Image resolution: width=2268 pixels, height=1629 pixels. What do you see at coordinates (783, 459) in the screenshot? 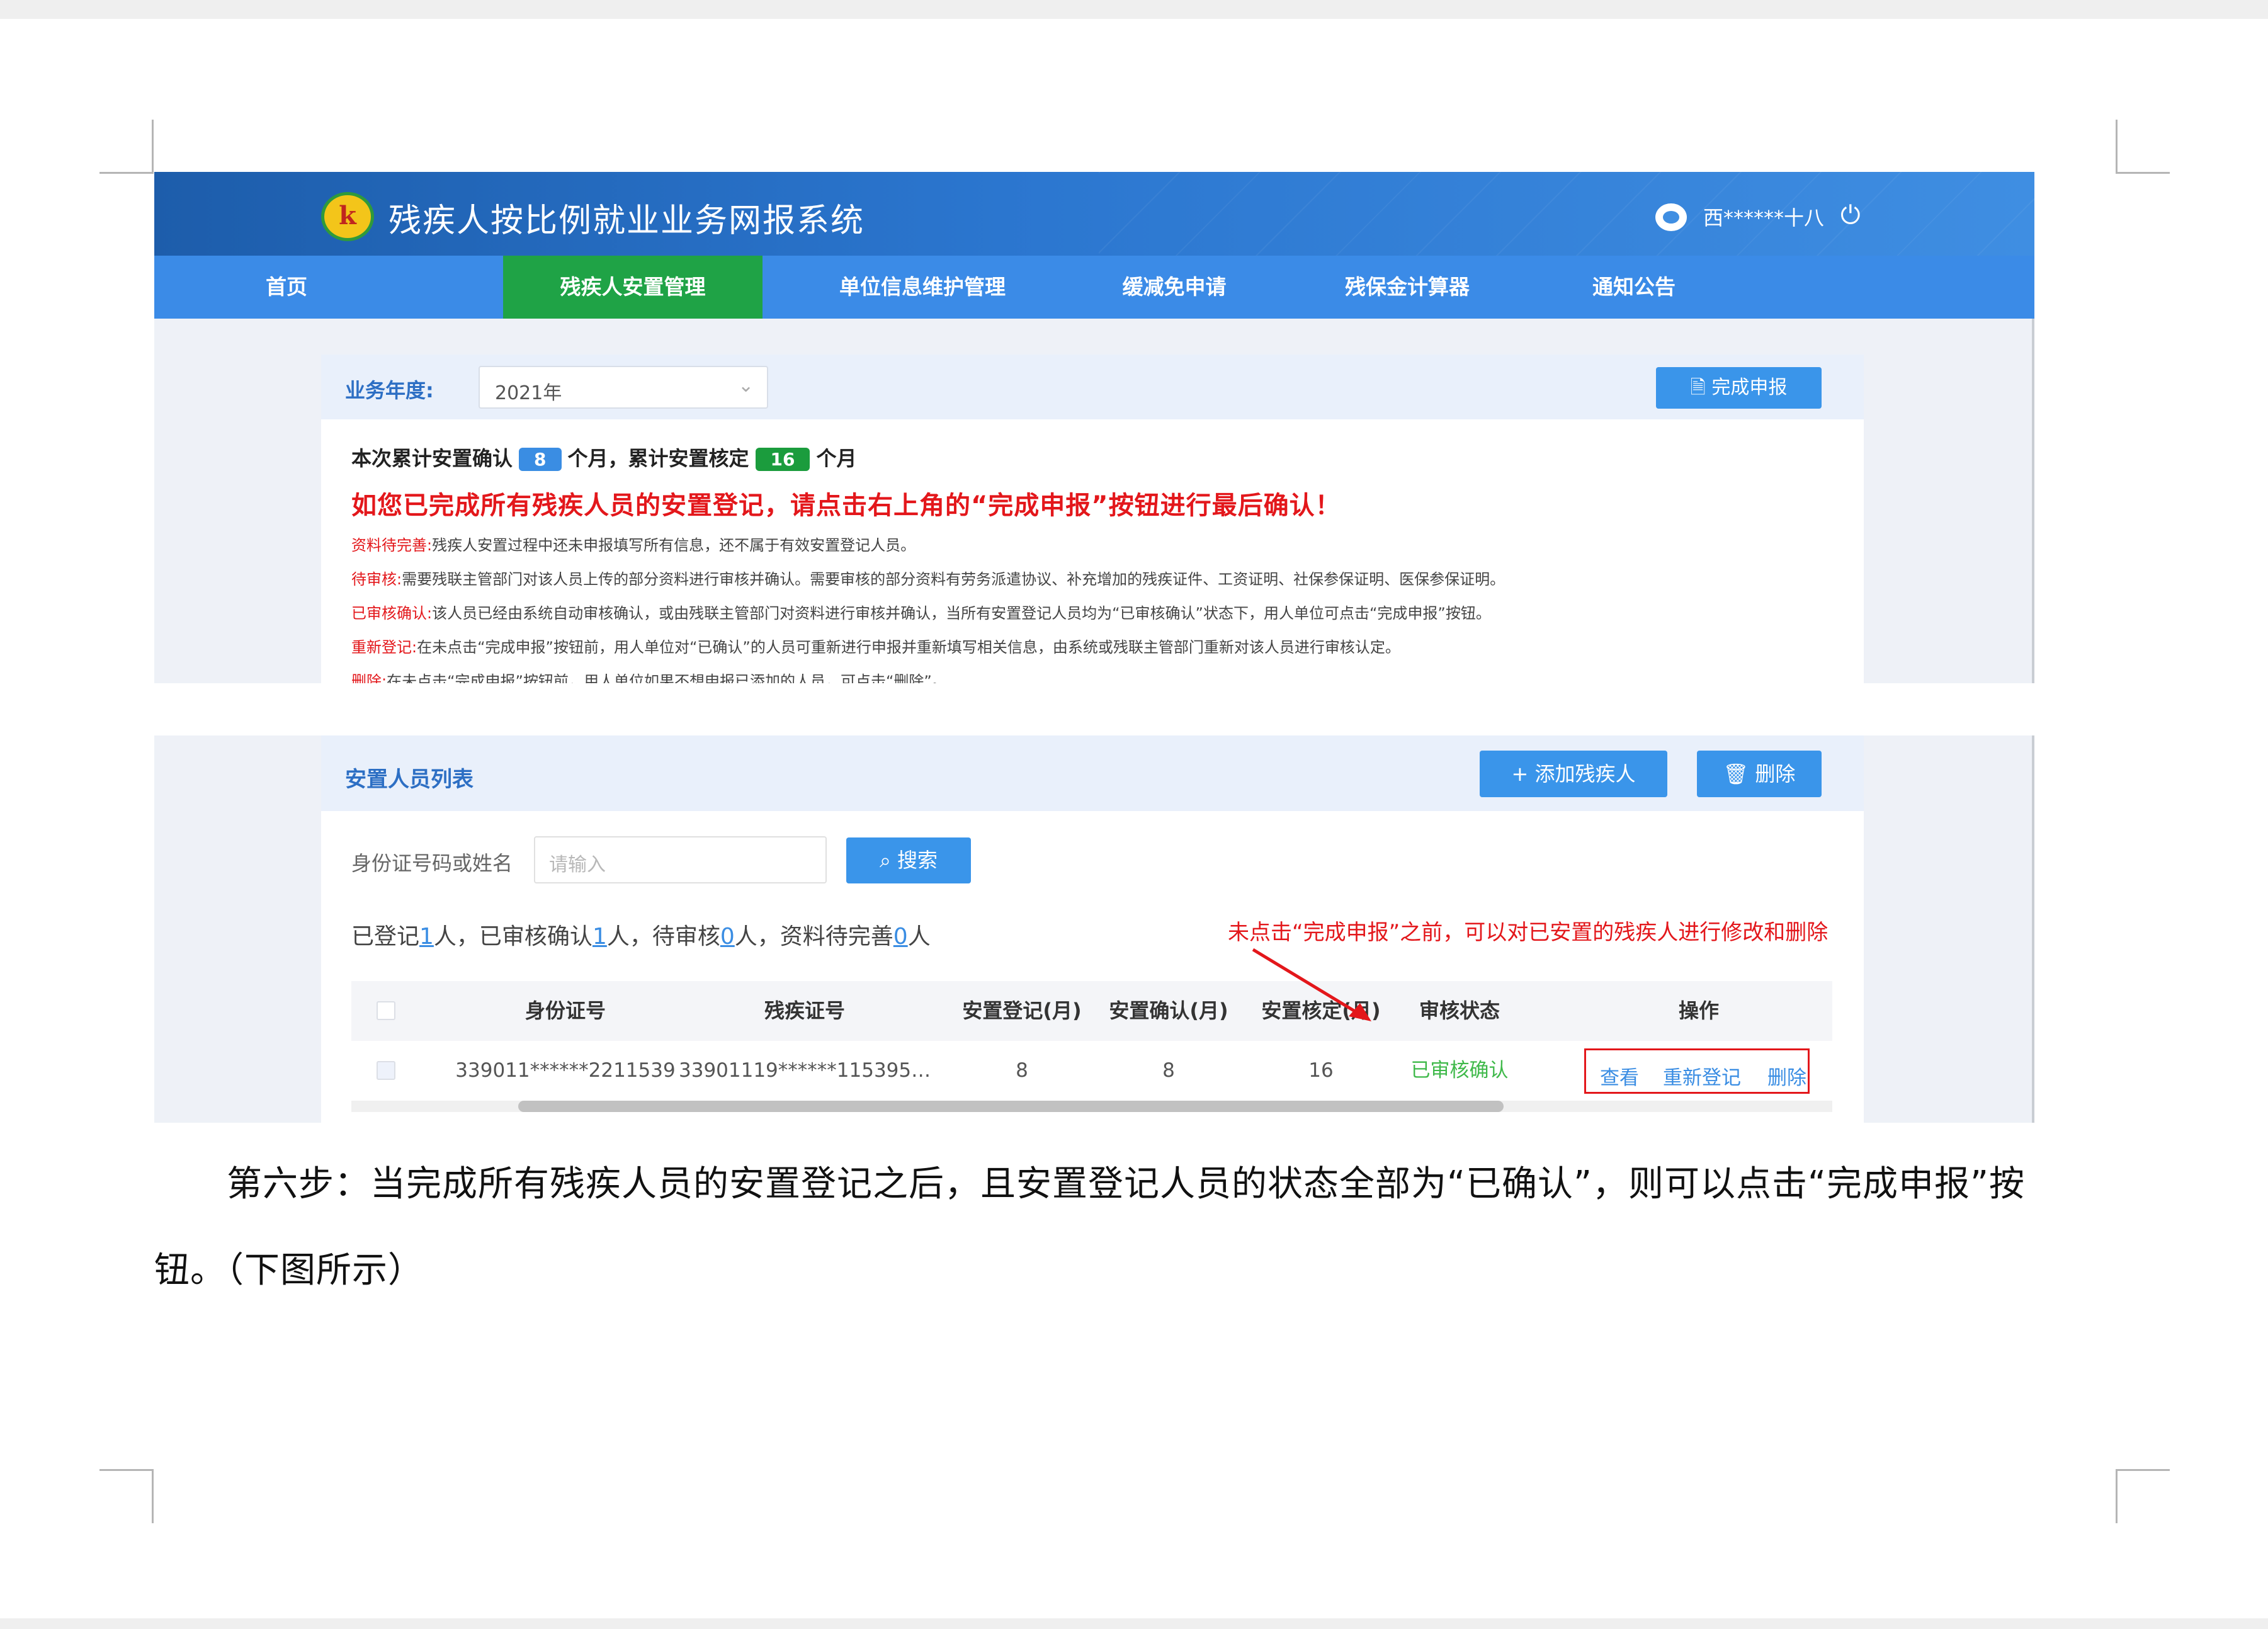
I see `approve-months-badge: 16` at bounding box center [783, 459].